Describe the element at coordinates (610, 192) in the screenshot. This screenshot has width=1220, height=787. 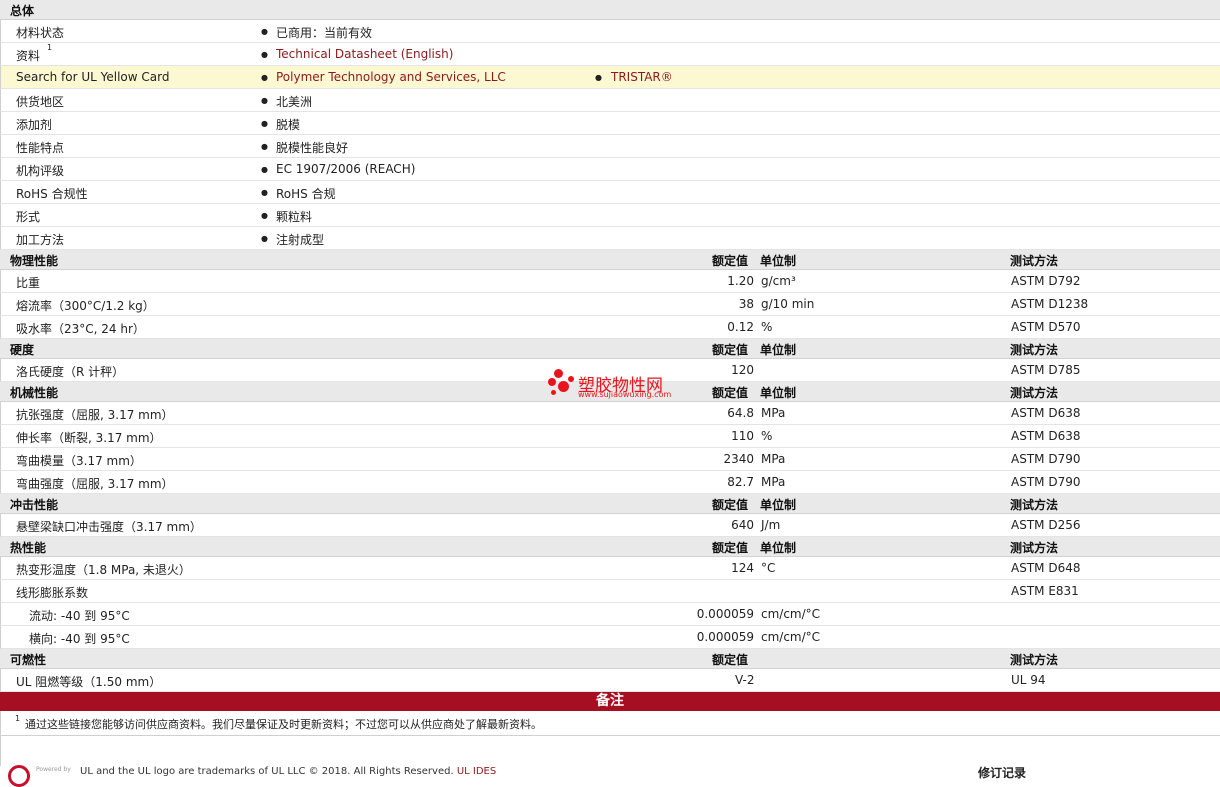
I see `general-row: RoHS 合规性 ● RoHS 合规` at that location.